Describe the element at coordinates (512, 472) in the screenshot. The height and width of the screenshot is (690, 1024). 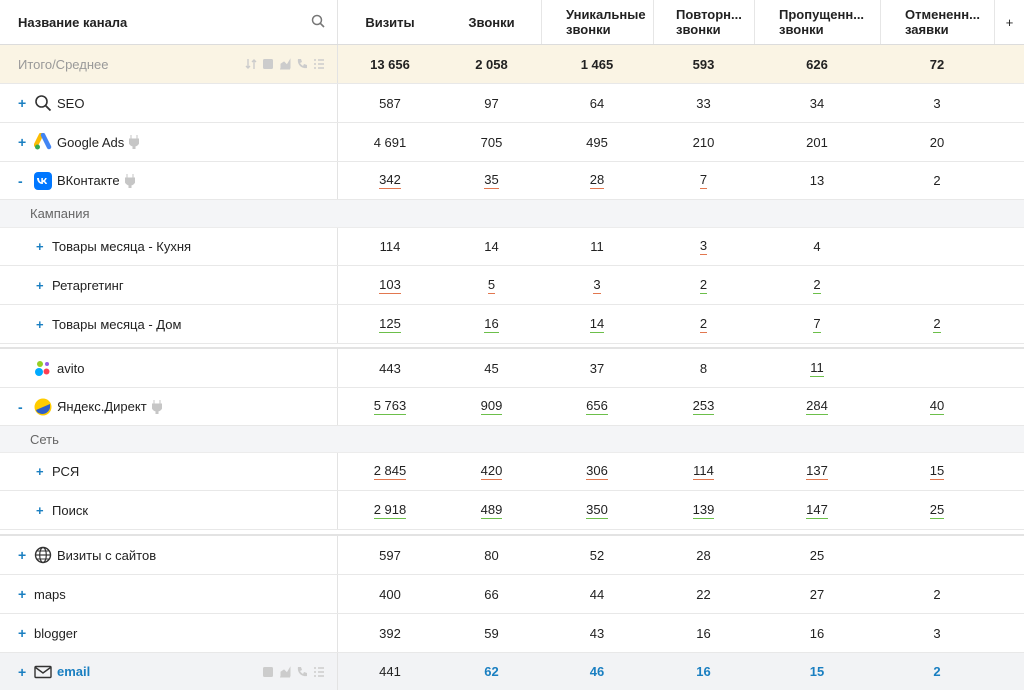
I see `table-row-yd-rsya: + РСЯ 2 845 420 306 114 137 15` at that location.